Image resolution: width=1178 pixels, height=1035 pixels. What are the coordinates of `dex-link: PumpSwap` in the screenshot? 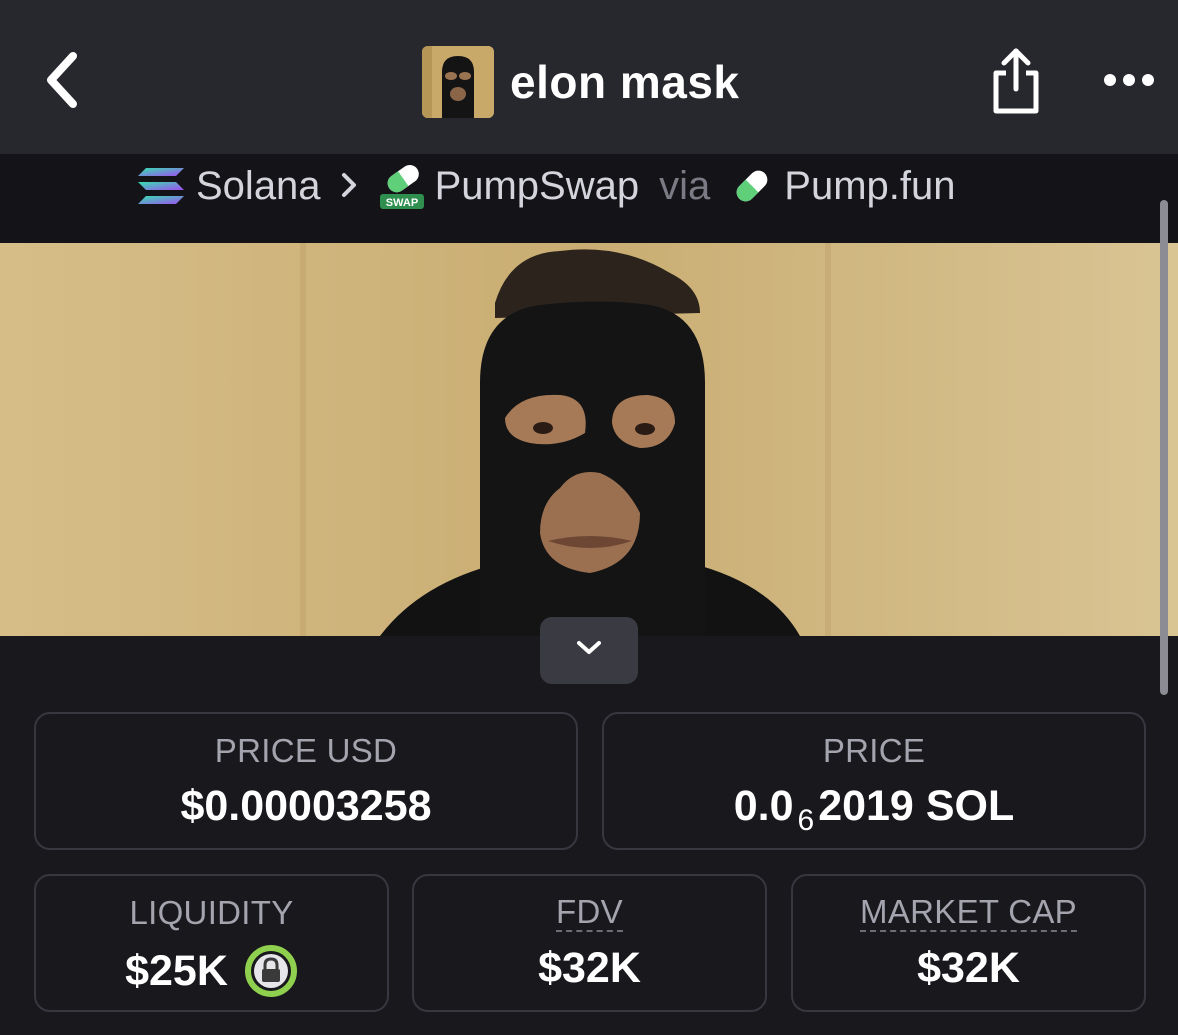 It's located at (537, 186).